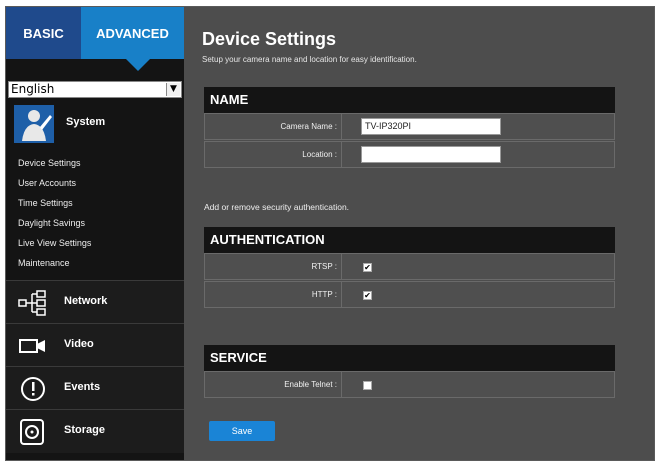  I want to click on name-section-header: NAME, so click(409, 100).